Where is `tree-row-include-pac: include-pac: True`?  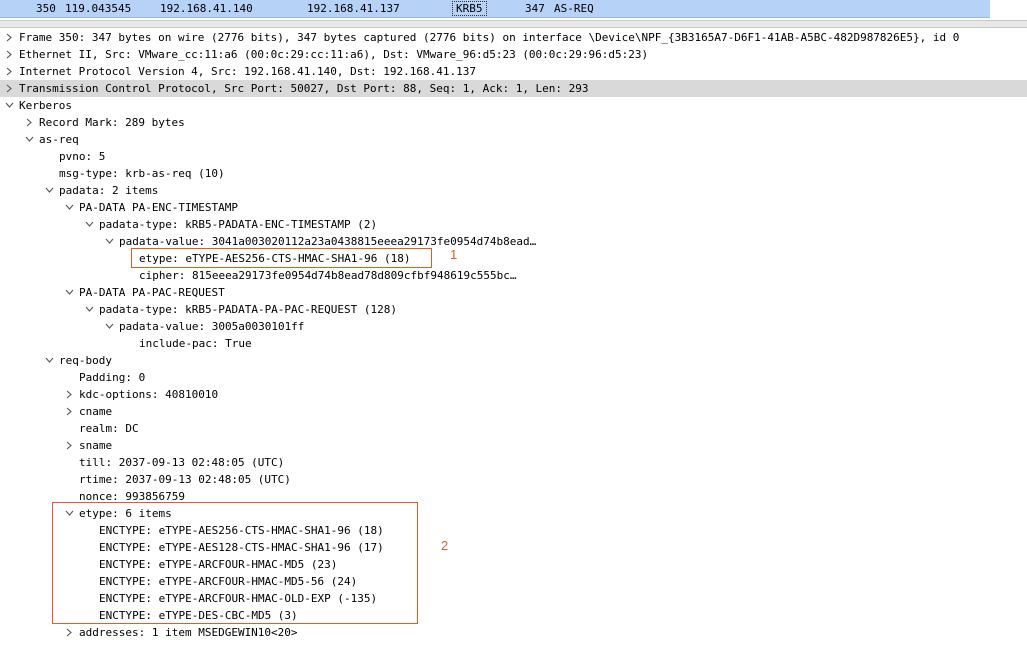 tree-row-include-pac: include-pac: True is located at coordinates (513, 343).